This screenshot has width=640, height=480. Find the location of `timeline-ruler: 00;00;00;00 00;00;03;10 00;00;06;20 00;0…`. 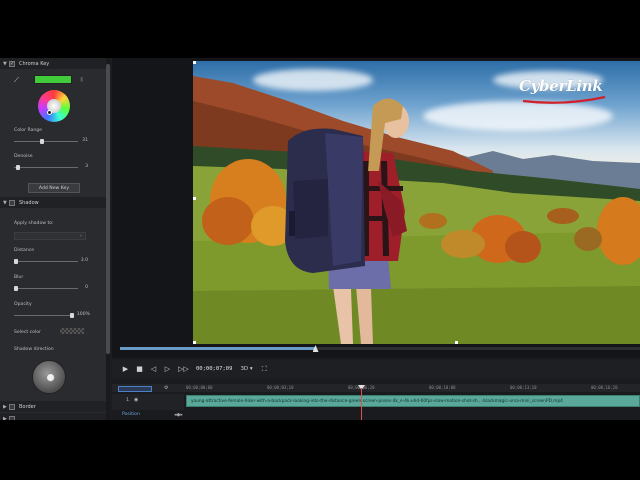

timeline-ruler: 00;00;00;00 00;00;03;10 00;00;06;20 00;0… is located at coordinates (413, 388).